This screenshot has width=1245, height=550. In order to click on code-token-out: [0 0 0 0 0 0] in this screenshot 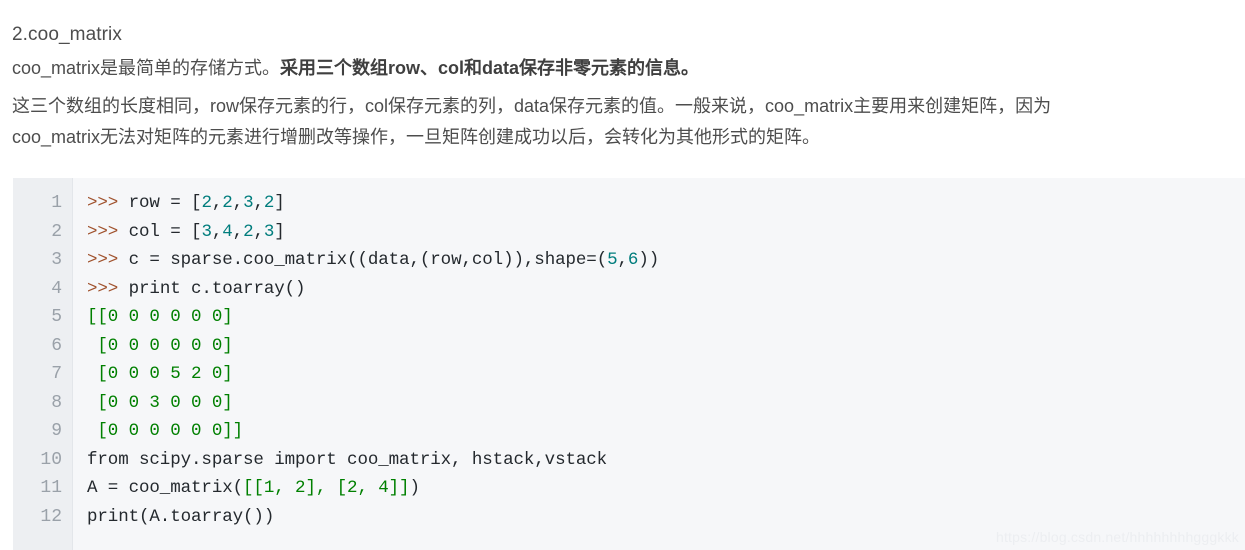, I will do `click(160, 345)`.